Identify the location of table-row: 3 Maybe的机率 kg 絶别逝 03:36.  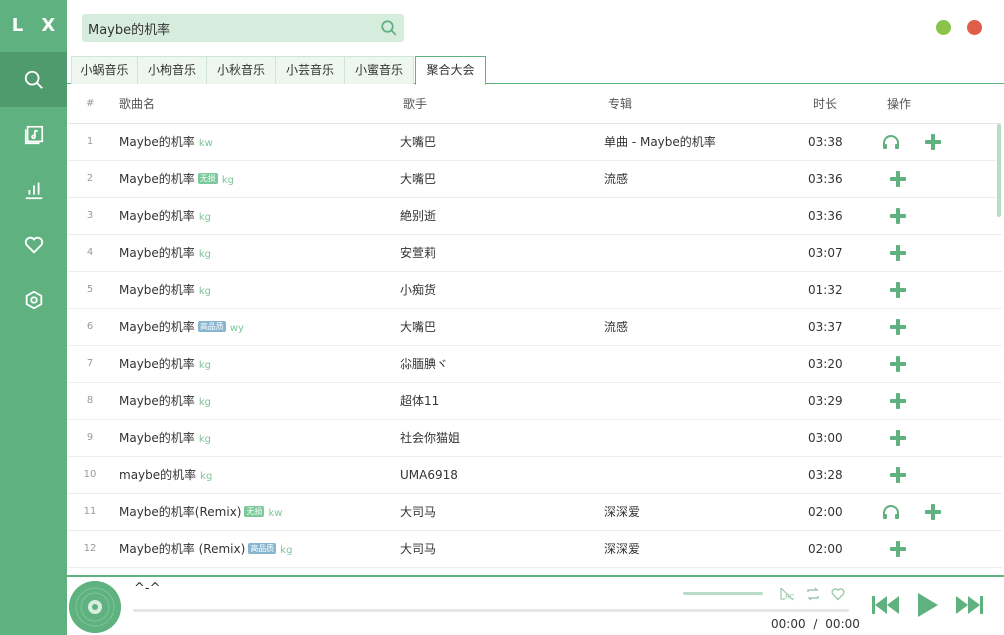
(534, 216).